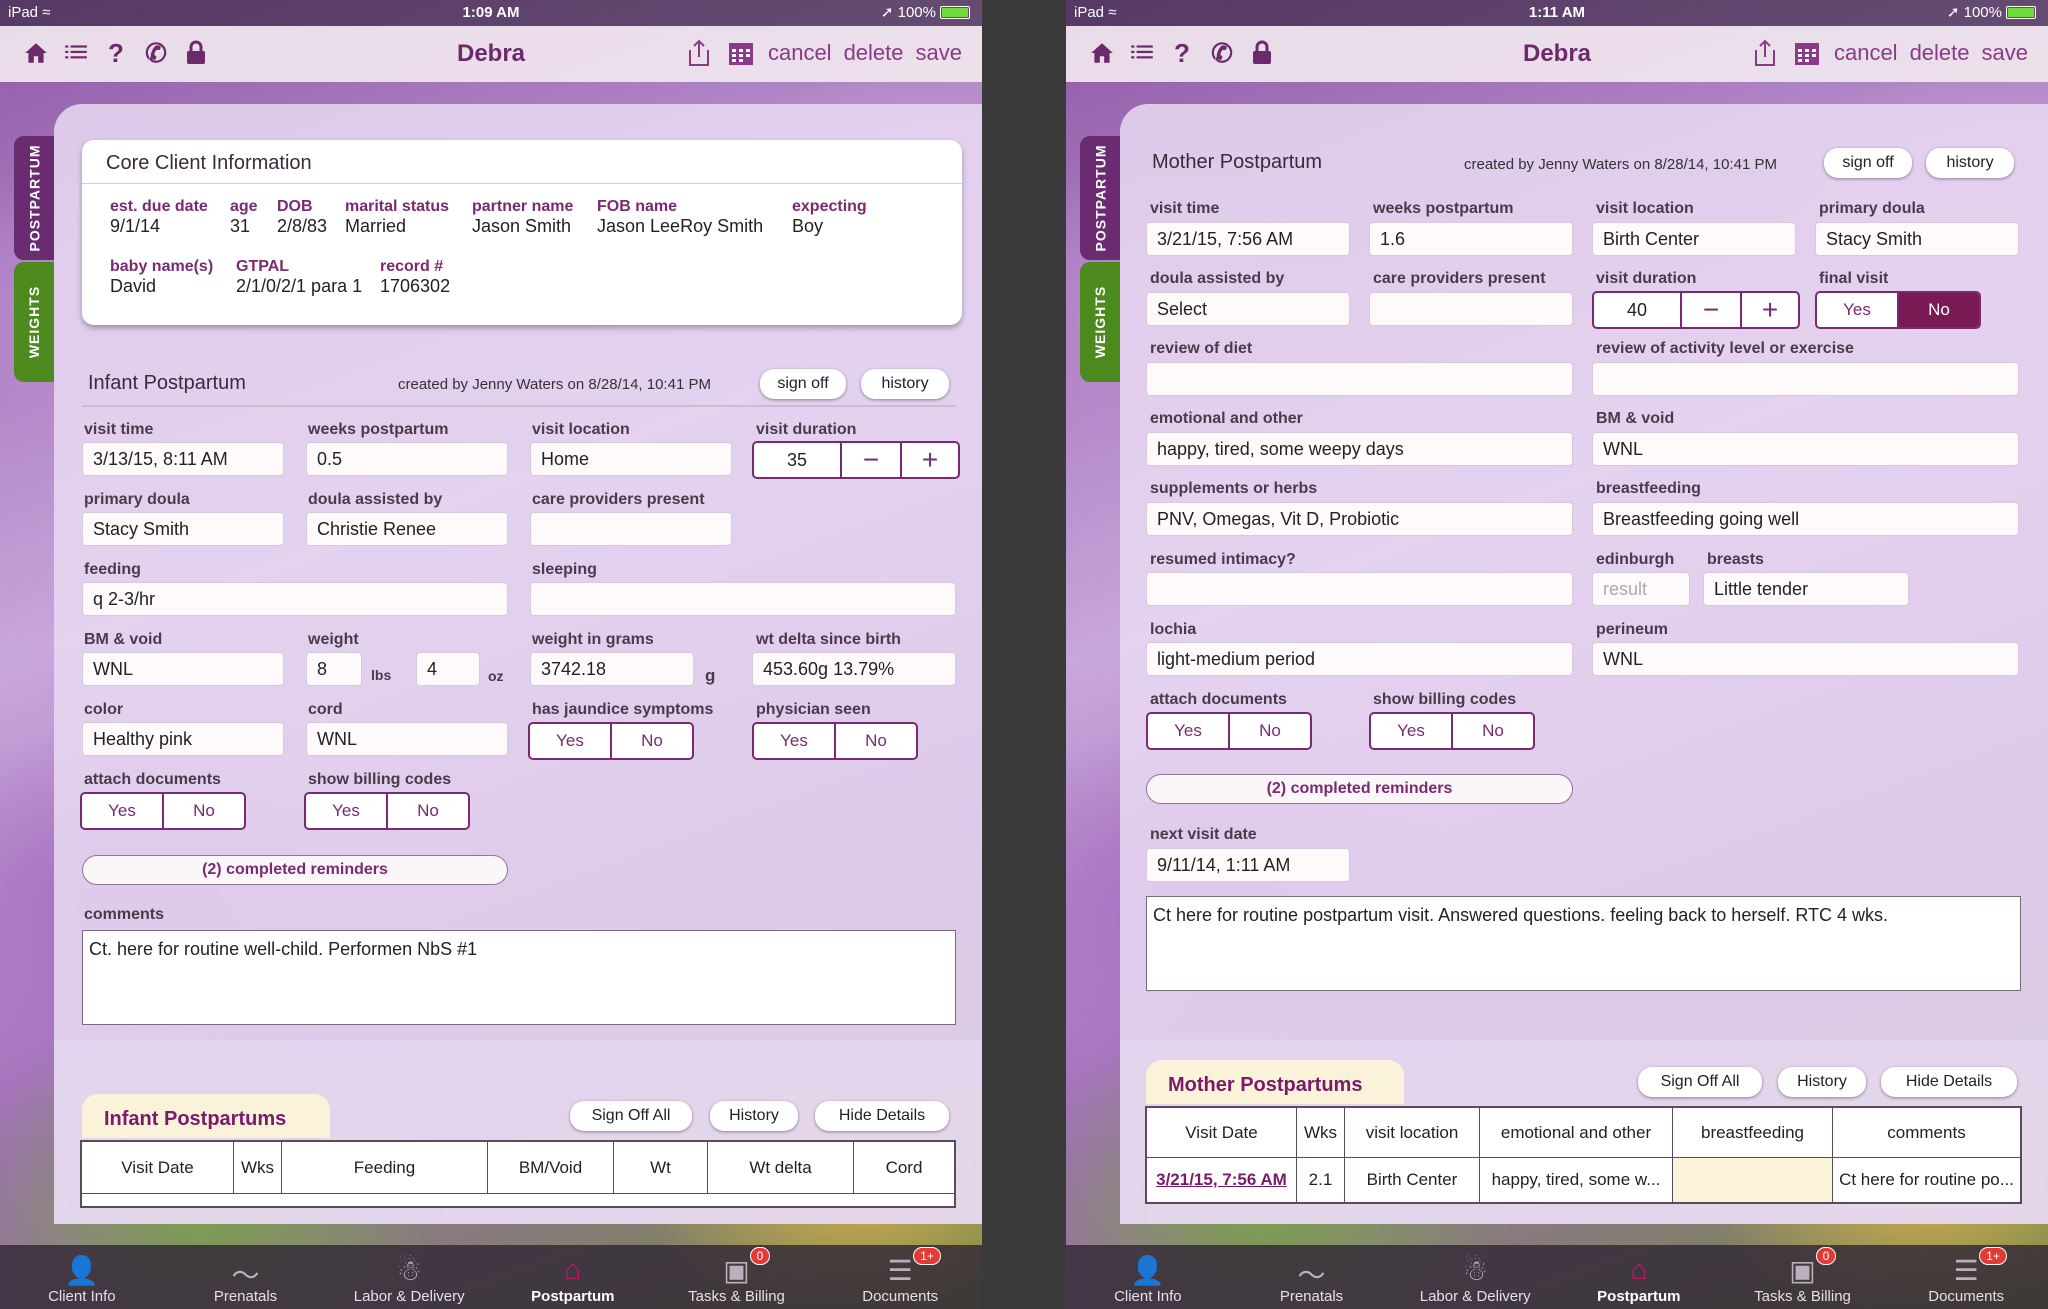 This screenshot has height=1309, width=2048. I want to click on visit-date-link: 3/21/15, 7:56 AM, so click(1222, 1180).